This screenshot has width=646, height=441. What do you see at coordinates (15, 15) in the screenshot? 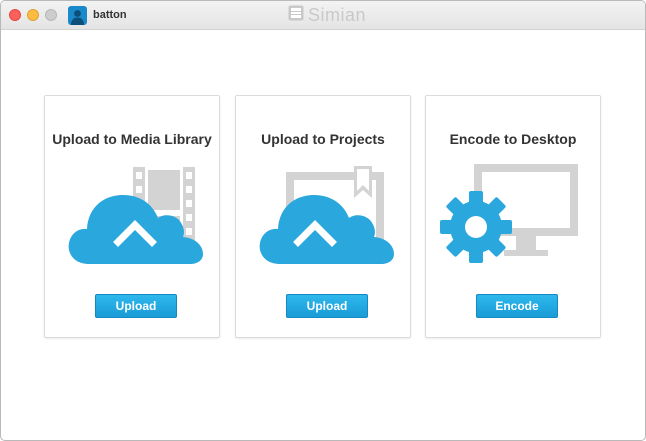
I see `close-window-button` at bounding box center [15, 15].